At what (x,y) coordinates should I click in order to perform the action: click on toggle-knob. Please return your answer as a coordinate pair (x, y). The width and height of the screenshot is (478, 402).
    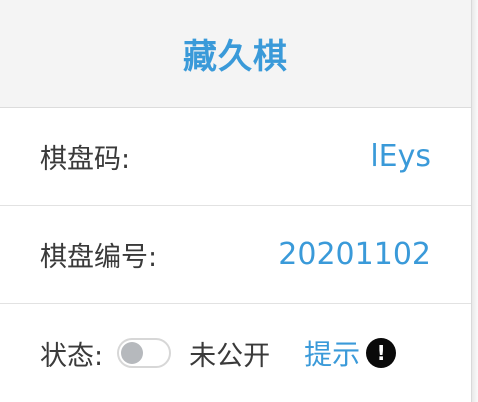
    Looking at the image, I should click on (132, 353).